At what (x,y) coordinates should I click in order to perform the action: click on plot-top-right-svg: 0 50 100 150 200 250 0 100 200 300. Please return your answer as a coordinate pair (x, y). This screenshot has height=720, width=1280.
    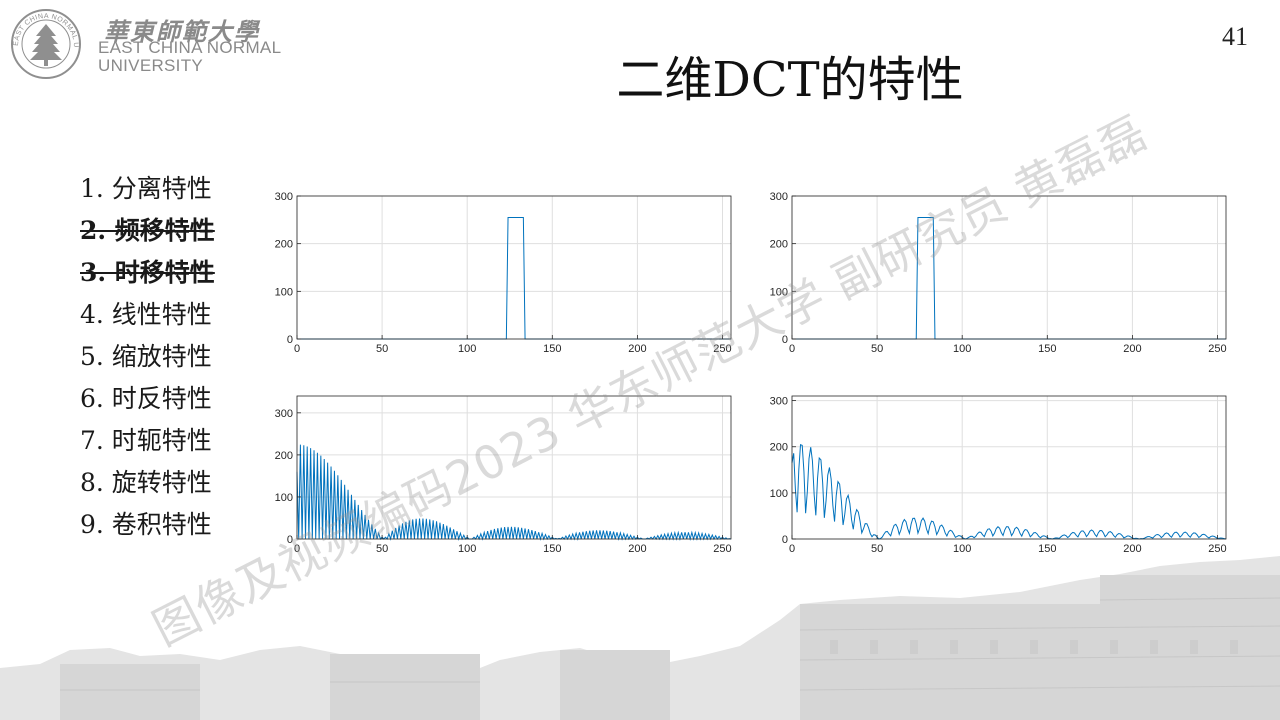
    Looking at the image, I should click on (998, 273).